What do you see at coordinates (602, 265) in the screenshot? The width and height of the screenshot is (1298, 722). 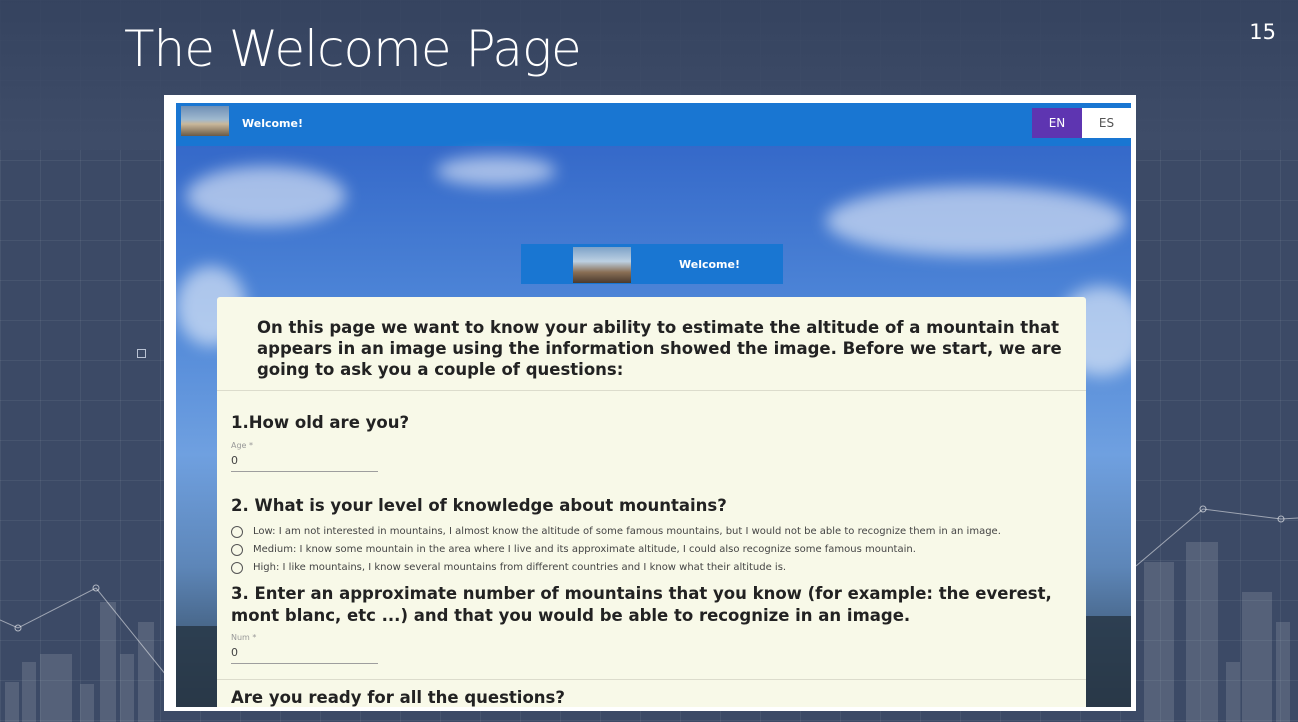 I see `mountain-thumbnail` at bounding box center [602, 265].